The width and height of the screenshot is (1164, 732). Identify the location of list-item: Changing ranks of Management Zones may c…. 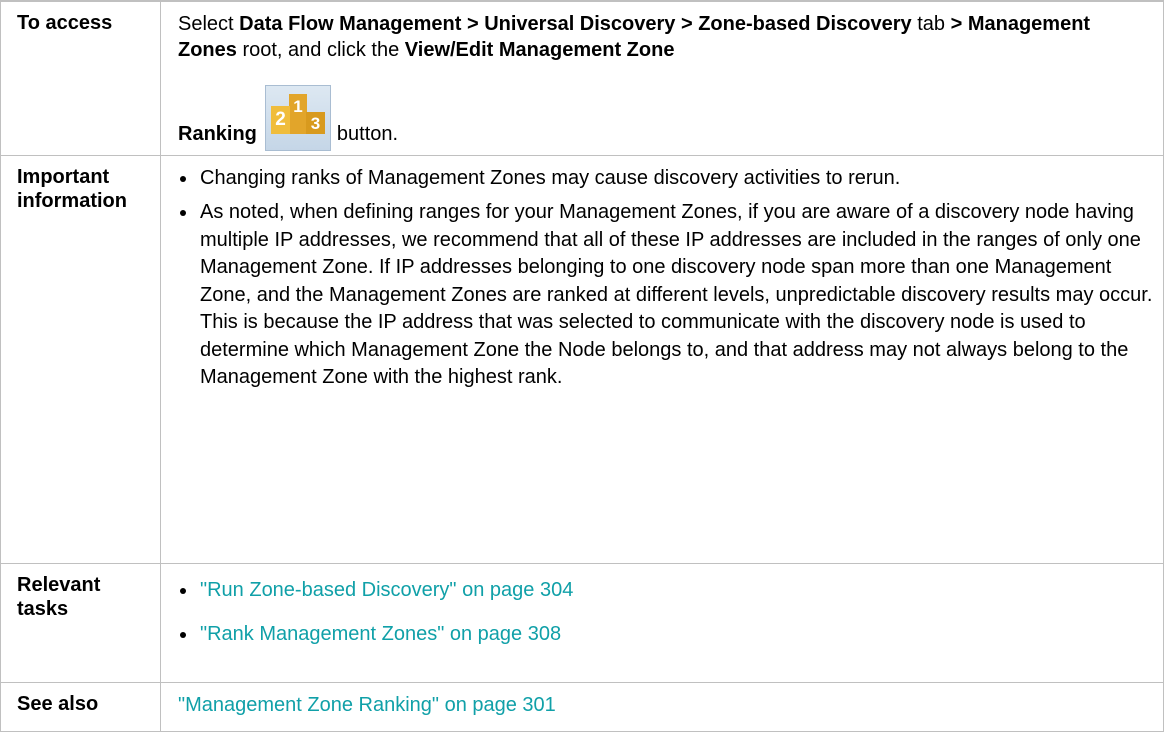
(665, 178).